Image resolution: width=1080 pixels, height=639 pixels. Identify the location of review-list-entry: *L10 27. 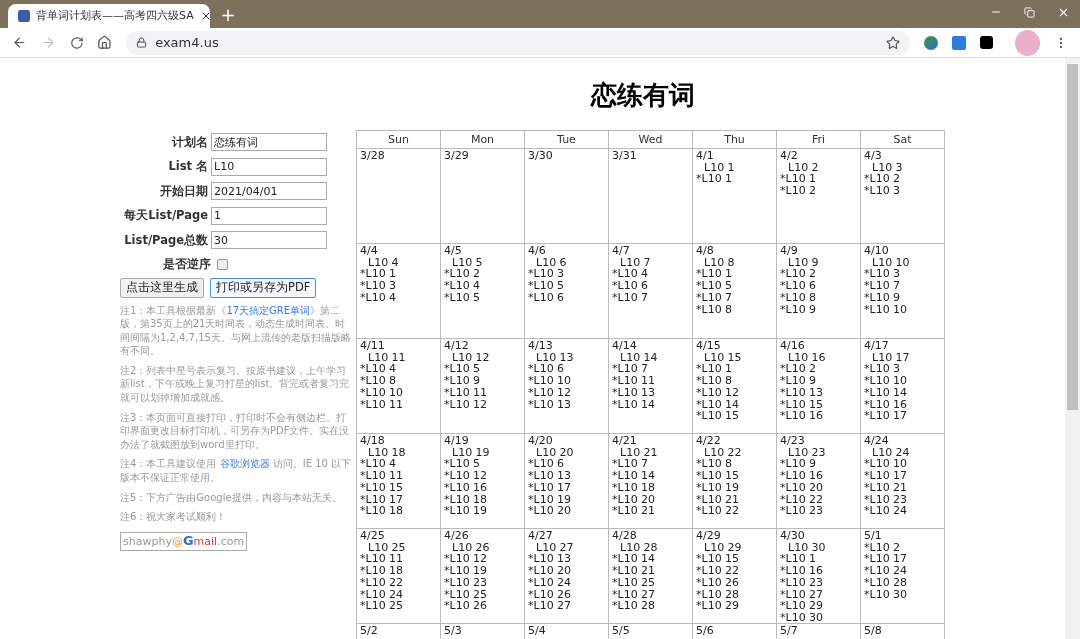
(550, 606).